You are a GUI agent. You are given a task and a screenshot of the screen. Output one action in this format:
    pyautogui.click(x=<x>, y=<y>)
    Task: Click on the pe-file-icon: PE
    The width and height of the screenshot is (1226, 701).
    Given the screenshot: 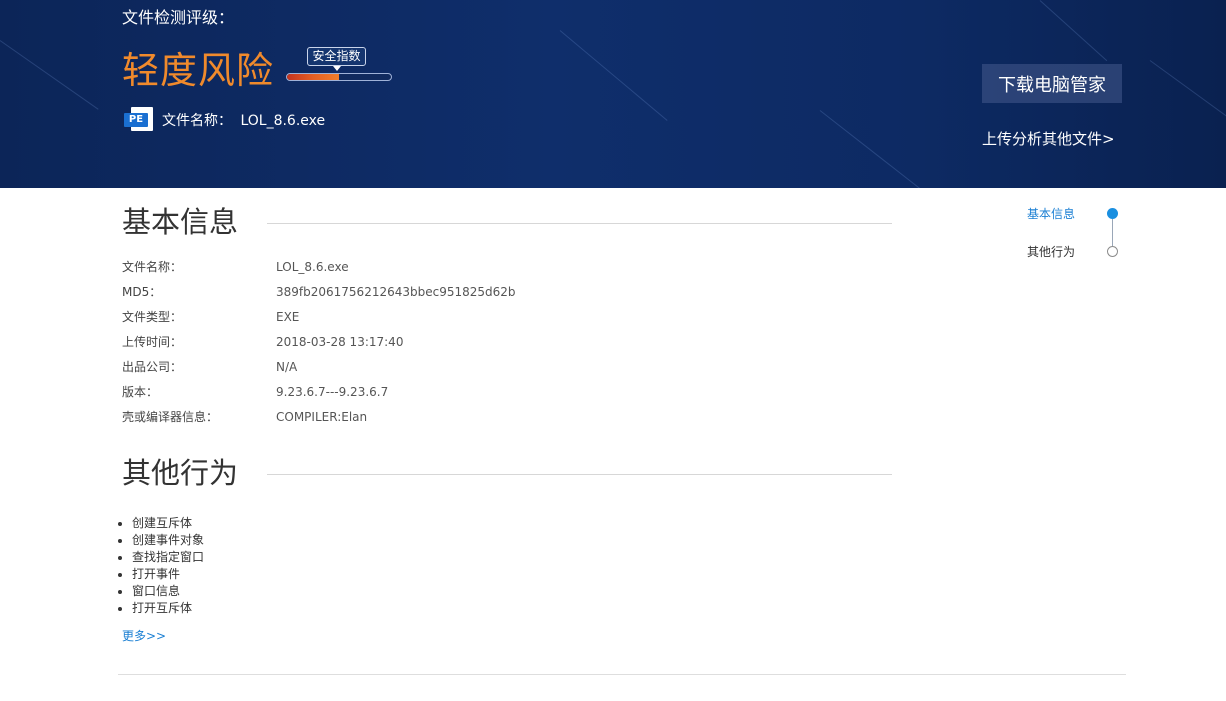 What is the action you would take?
    pyautogui.click(x=140, y=119)
    